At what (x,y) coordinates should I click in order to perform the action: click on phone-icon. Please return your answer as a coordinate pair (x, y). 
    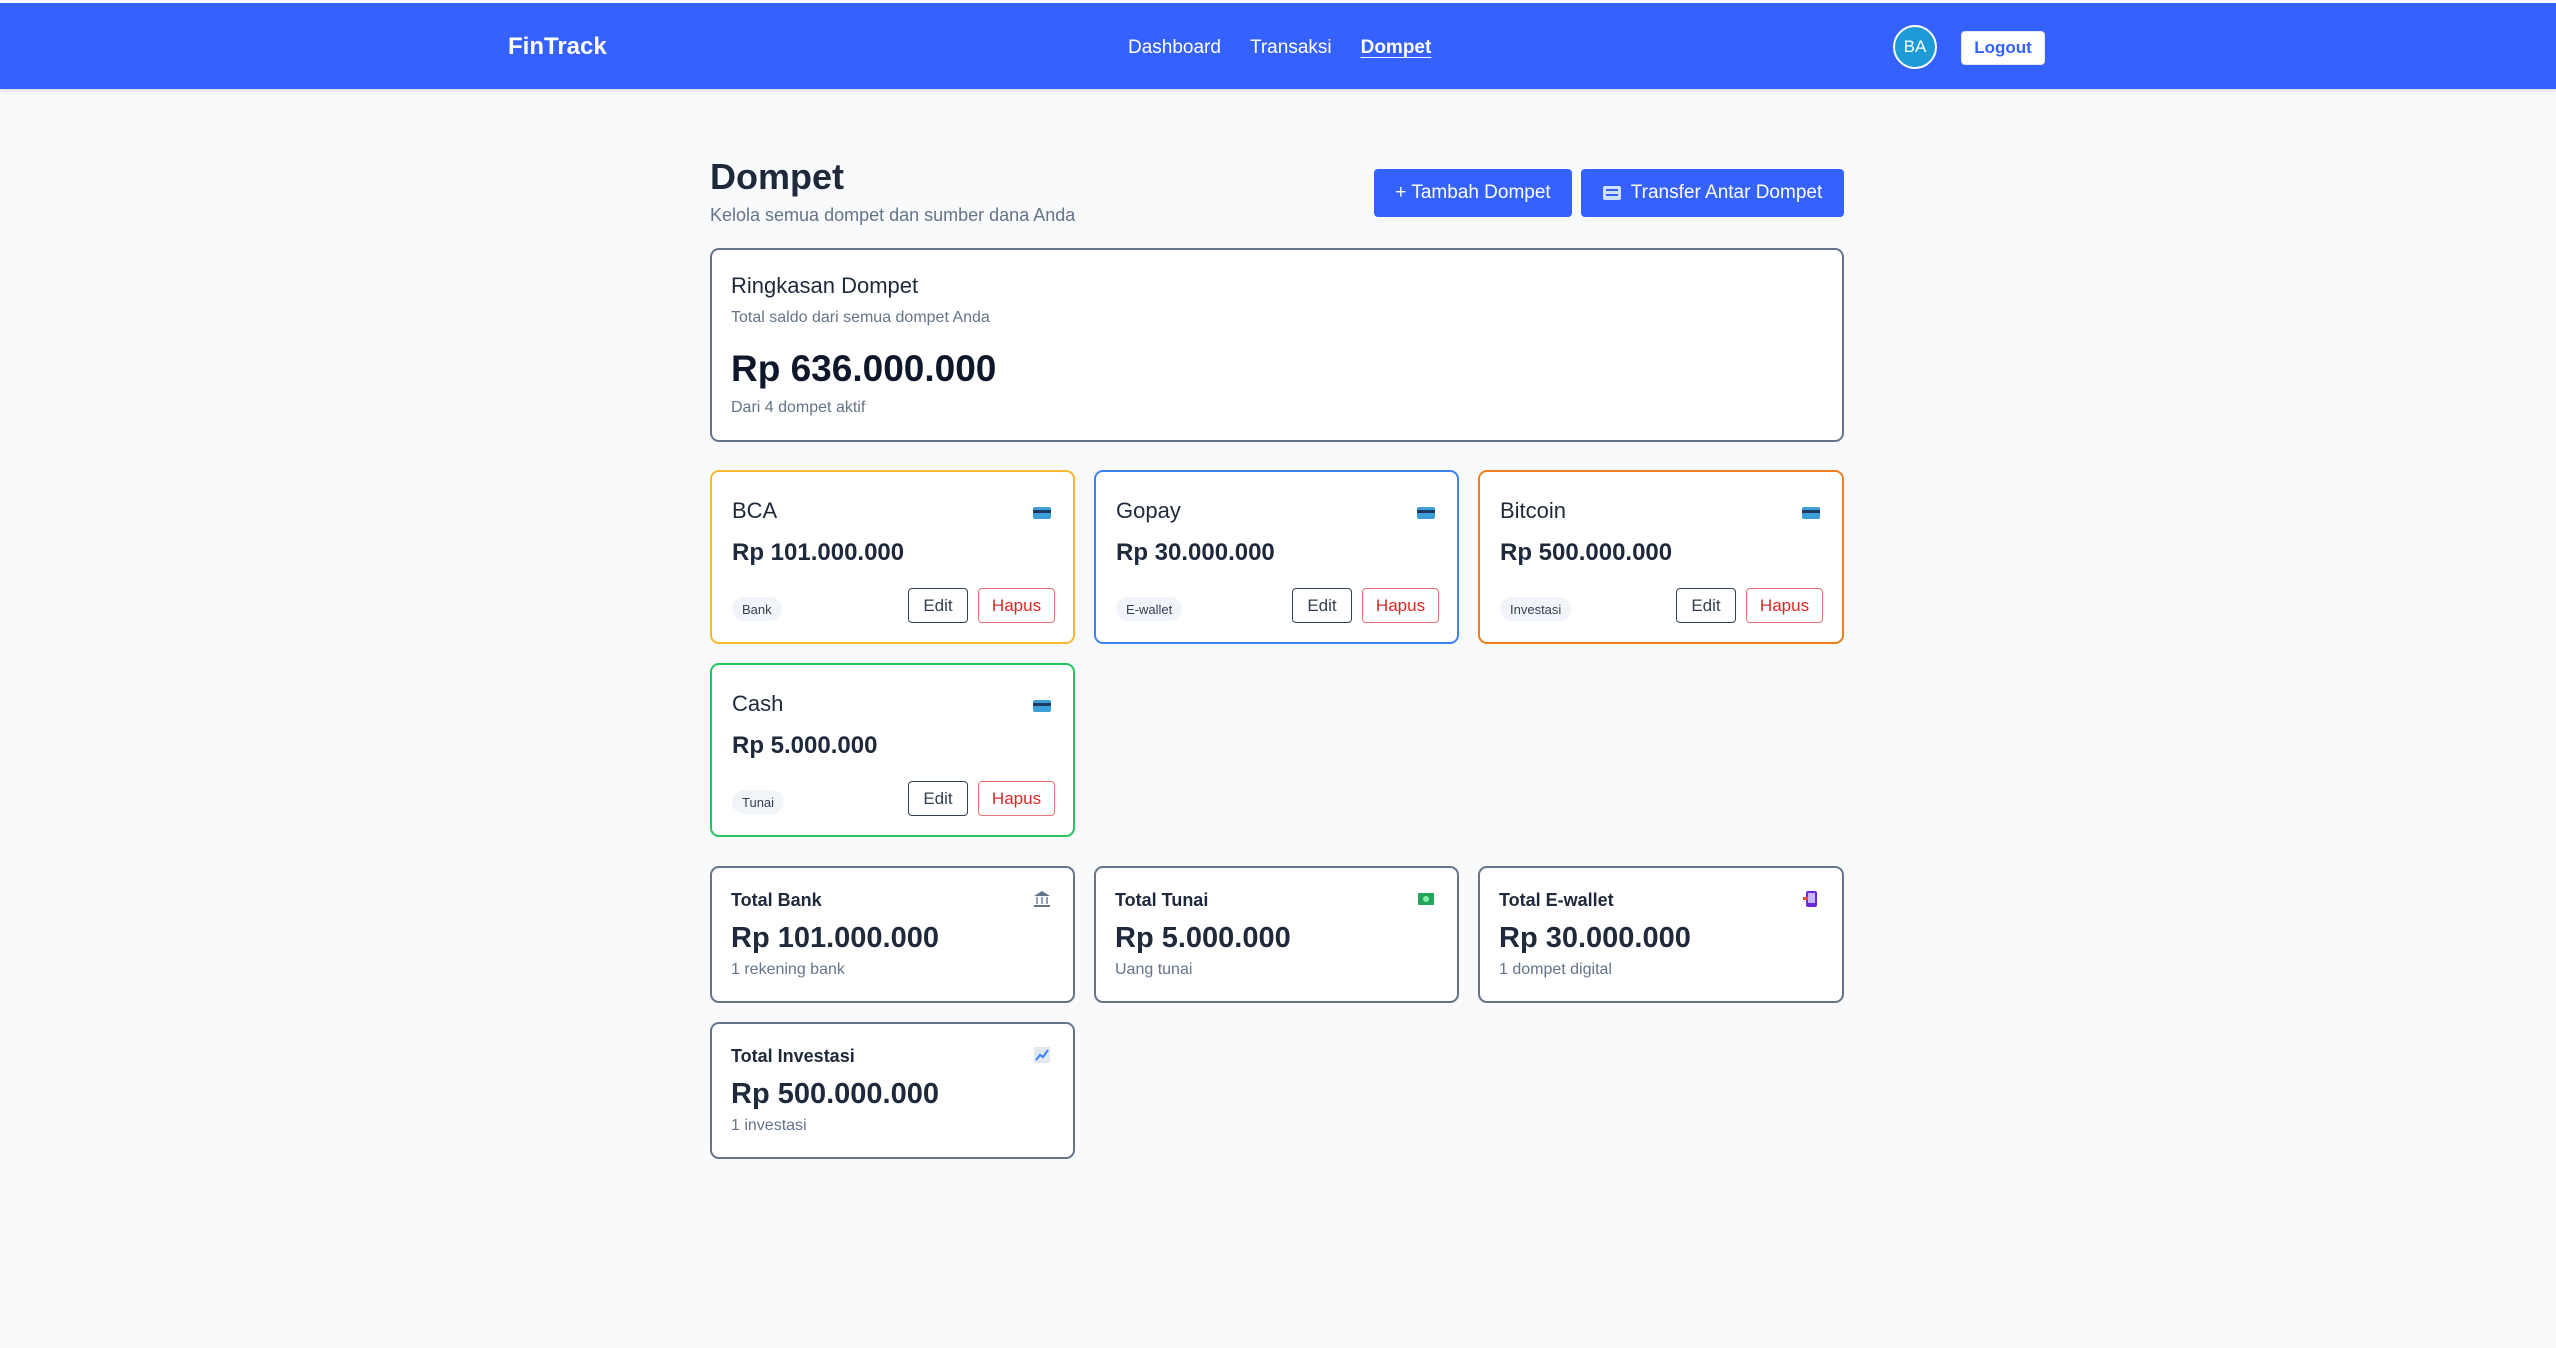
    Looking at the image, I should click on (1811, 900).